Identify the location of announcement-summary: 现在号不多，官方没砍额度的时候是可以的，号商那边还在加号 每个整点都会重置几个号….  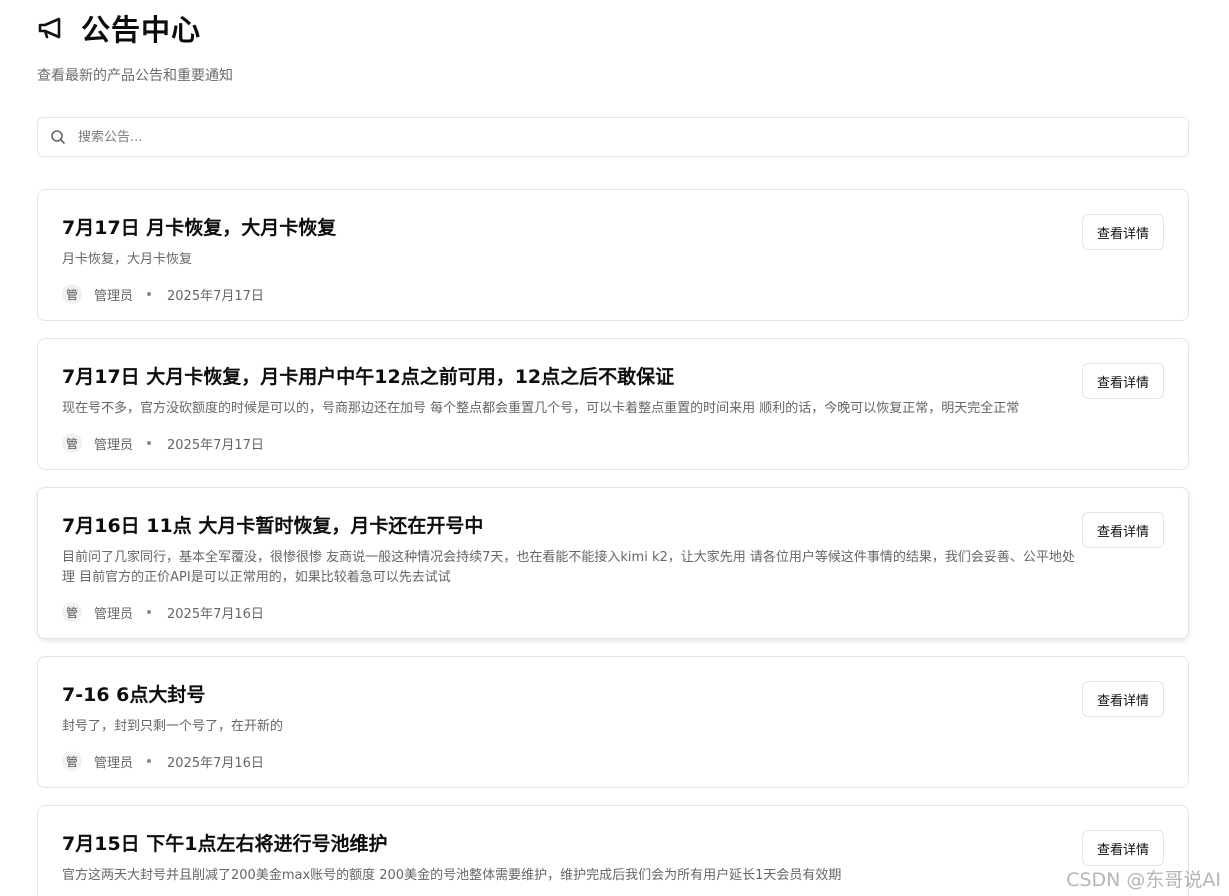
(541, 408).